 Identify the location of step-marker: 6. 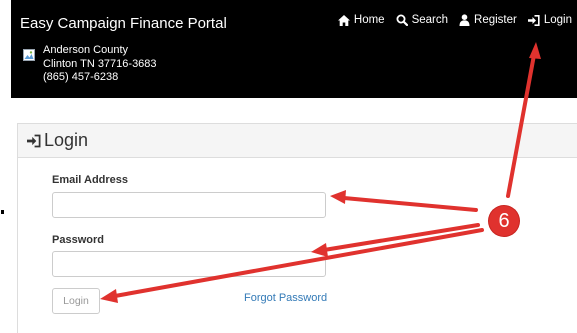
(504, 221).